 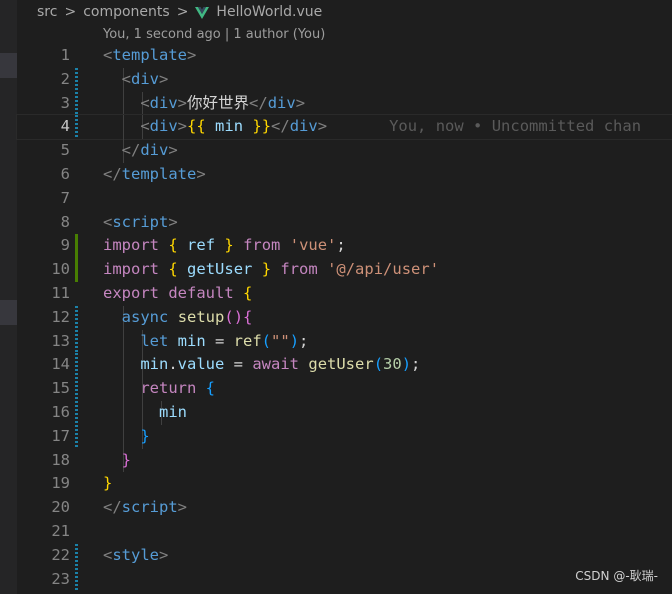 What do you see at coordinates (47, 12) in the screenshot?
I see `breadcrumb-item-src: src` at bounding box center [47, 12].